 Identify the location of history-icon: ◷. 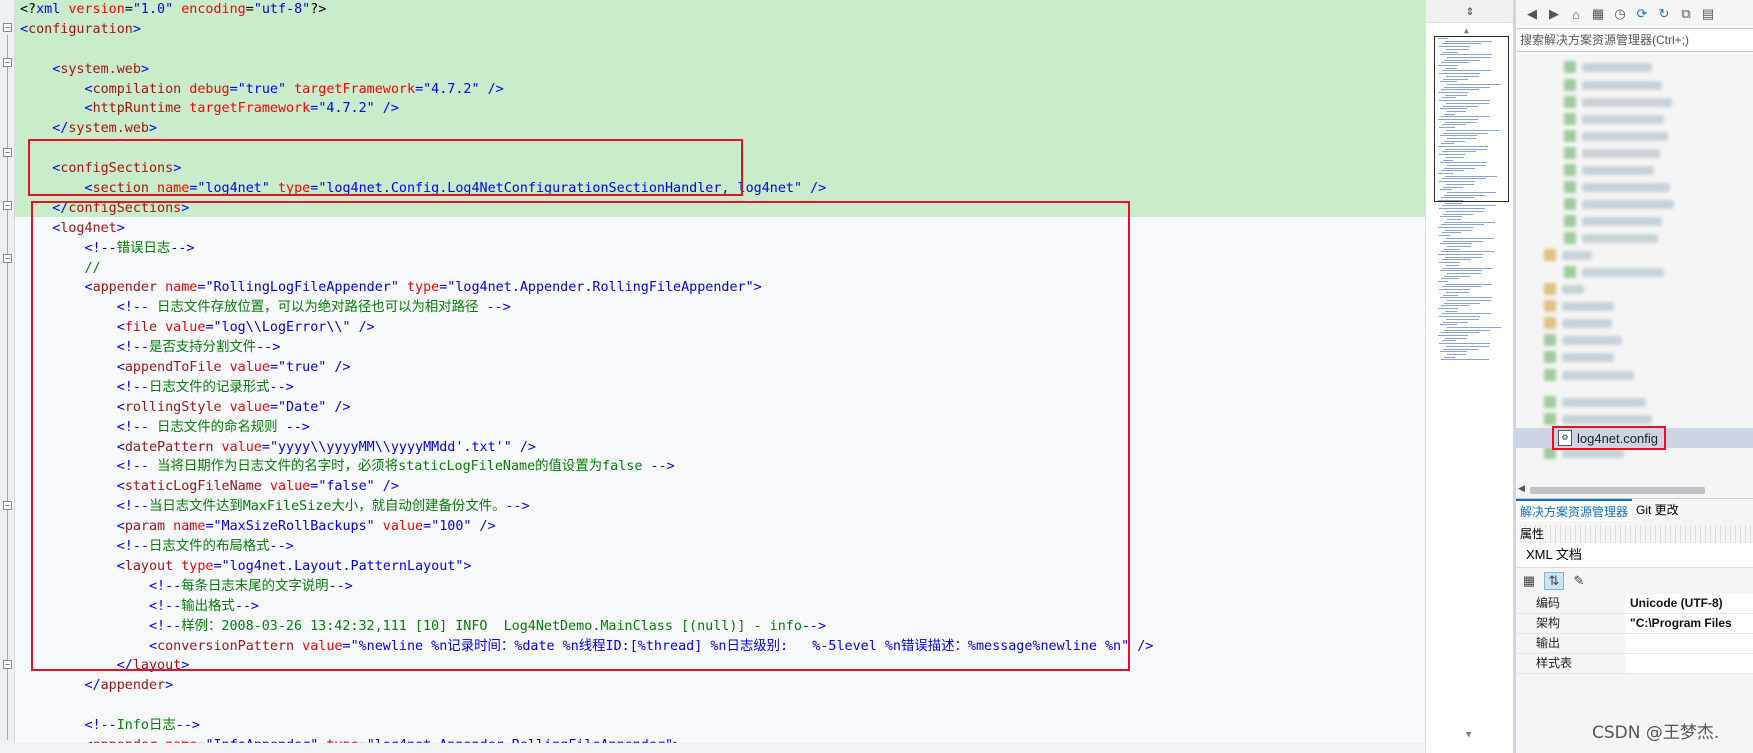
(1620, 14).